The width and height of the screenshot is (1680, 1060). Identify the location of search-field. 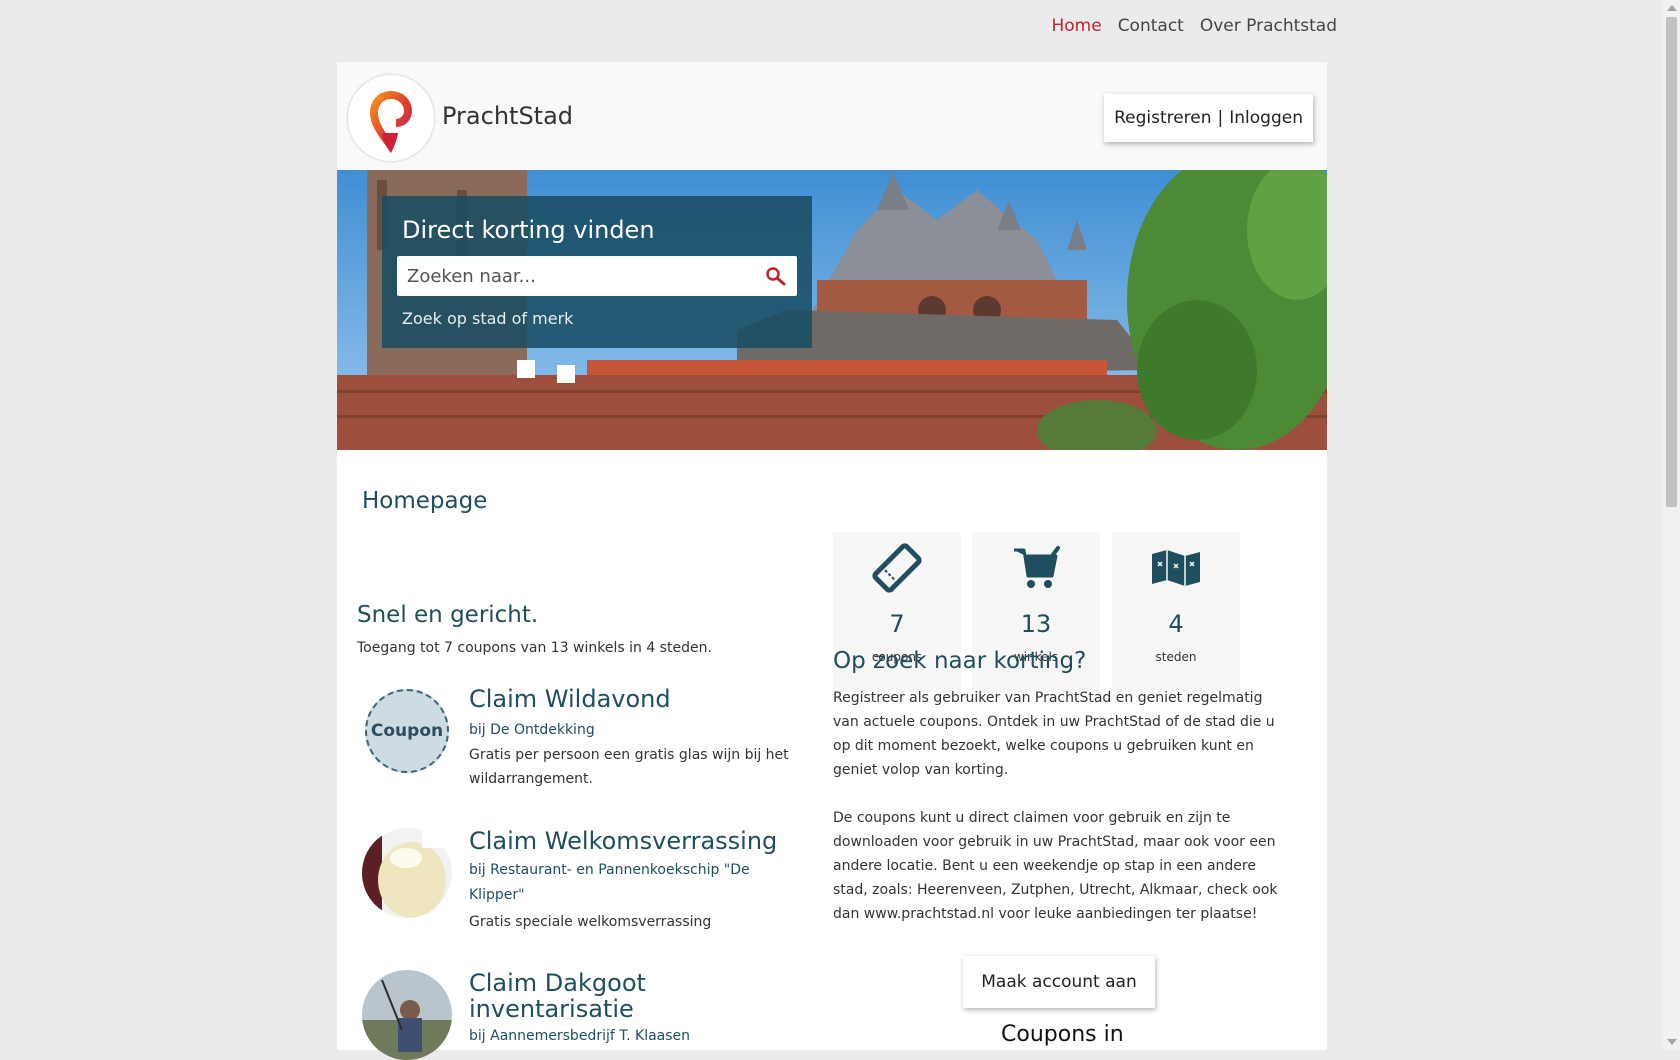
(597, 276).